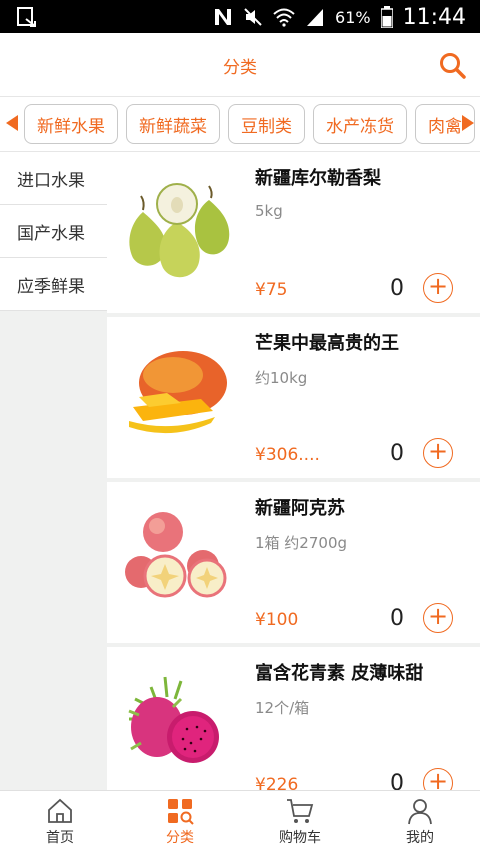 This screenshot has height=853, width=480. I want to click on product-spec: 5kg, so click(269, 211).